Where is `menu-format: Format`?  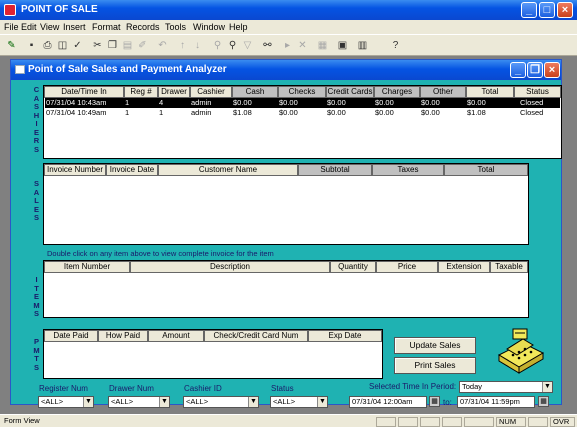 menu-format: Format is located at coordinates (106, 27).